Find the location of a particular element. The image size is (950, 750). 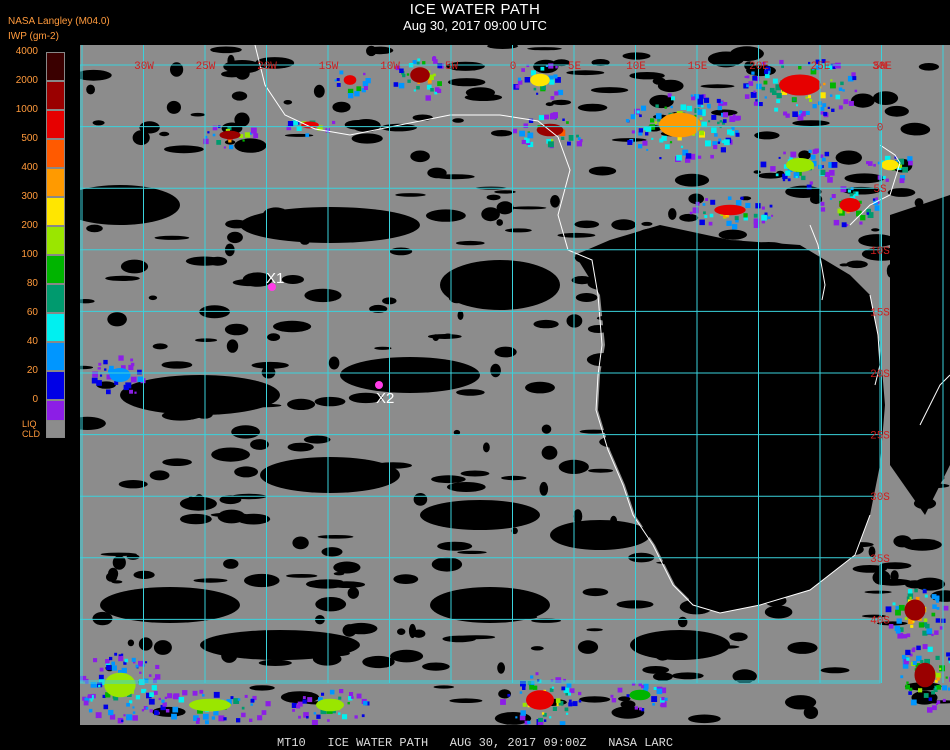

lon-label-5E: 5E is located at coordinates (575, 67).